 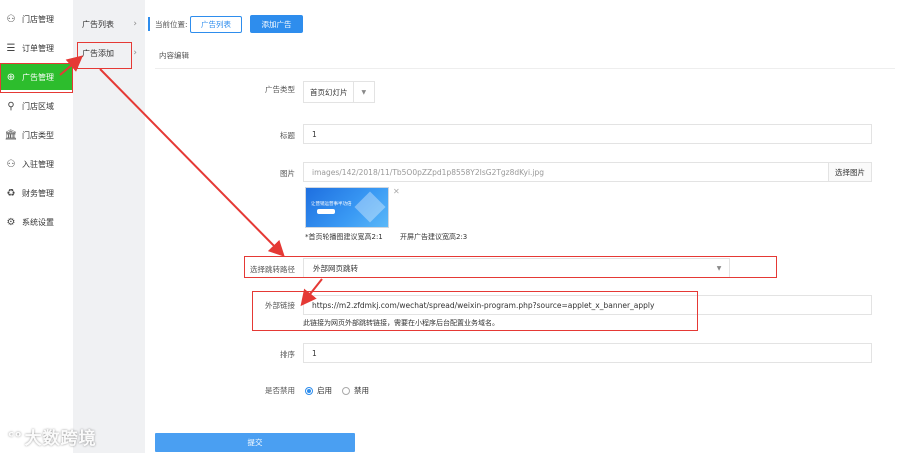 I want to click on enable-radio-label: 启用, so click(x=324, y=390).